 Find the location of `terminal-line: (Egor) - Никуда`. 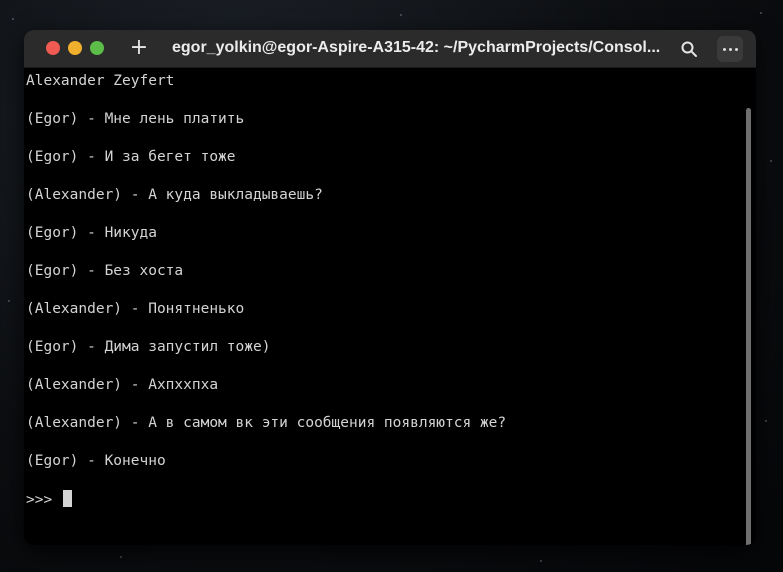

terminal-line: (Egor) - Никуда is located at coordinates (91, 233).